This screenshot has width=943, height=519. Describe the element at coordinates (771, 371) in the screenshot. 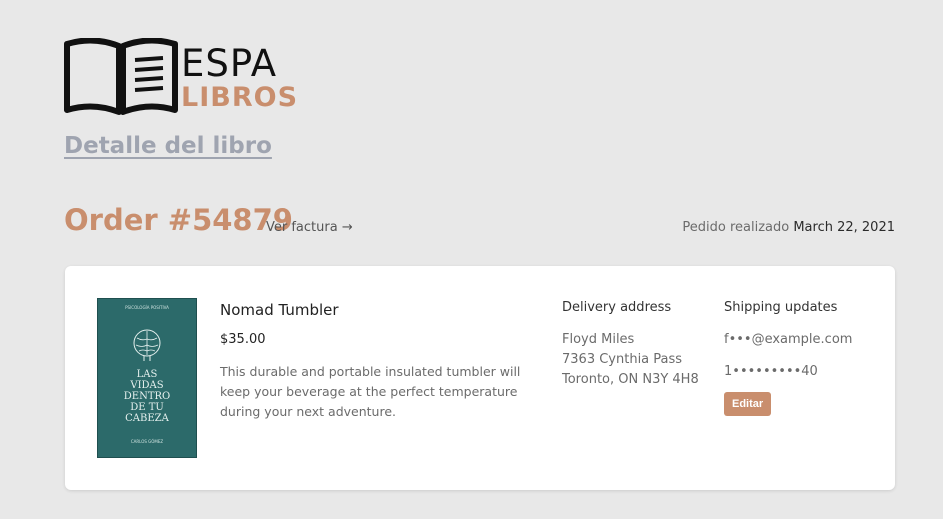

I see `shipping-phone: 1•••••••••40` at that location.